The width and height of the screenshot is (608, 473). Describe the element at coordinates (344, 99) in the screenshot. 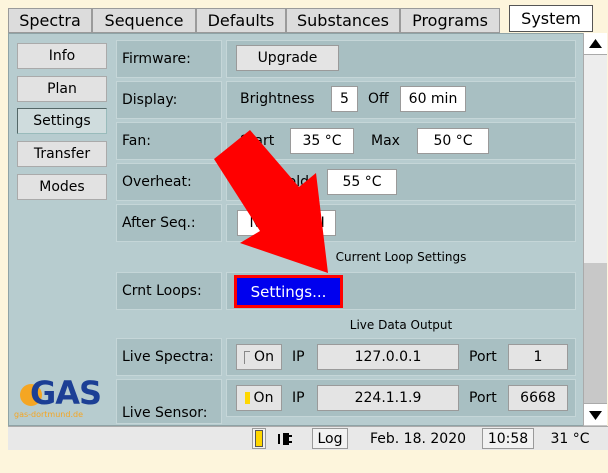

I see `brightness-field: 5` at that location.